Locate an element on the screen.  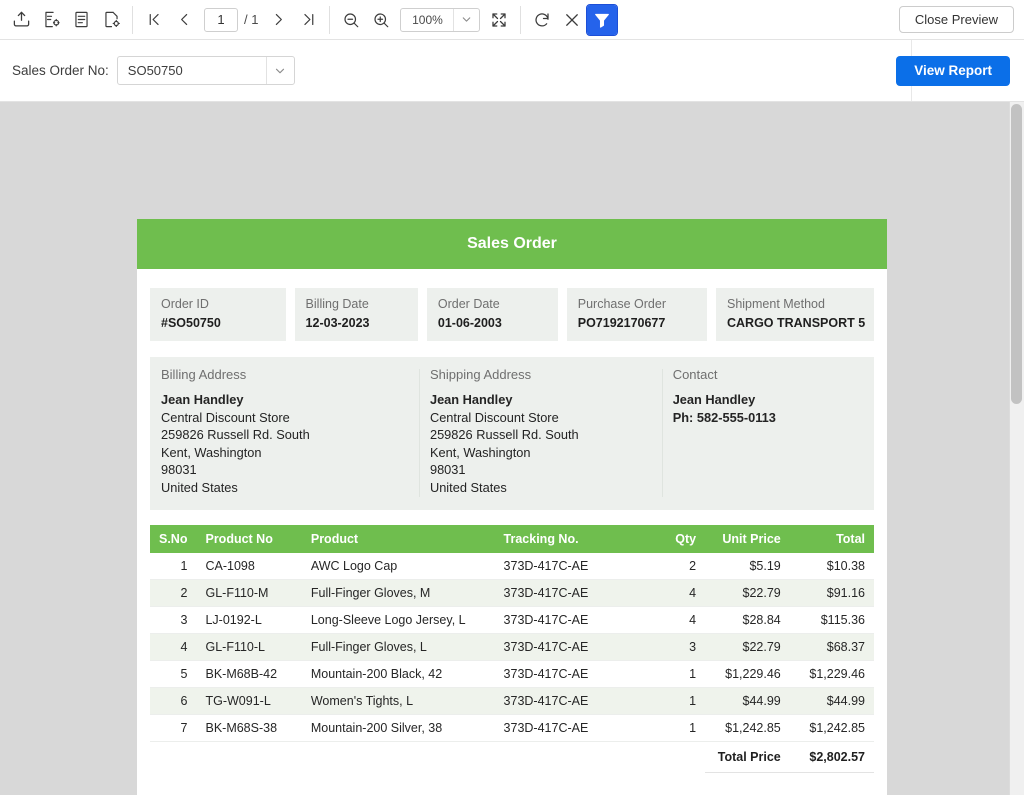
cell-product-no: GL-F110-L is located at coordinates (249, 647).